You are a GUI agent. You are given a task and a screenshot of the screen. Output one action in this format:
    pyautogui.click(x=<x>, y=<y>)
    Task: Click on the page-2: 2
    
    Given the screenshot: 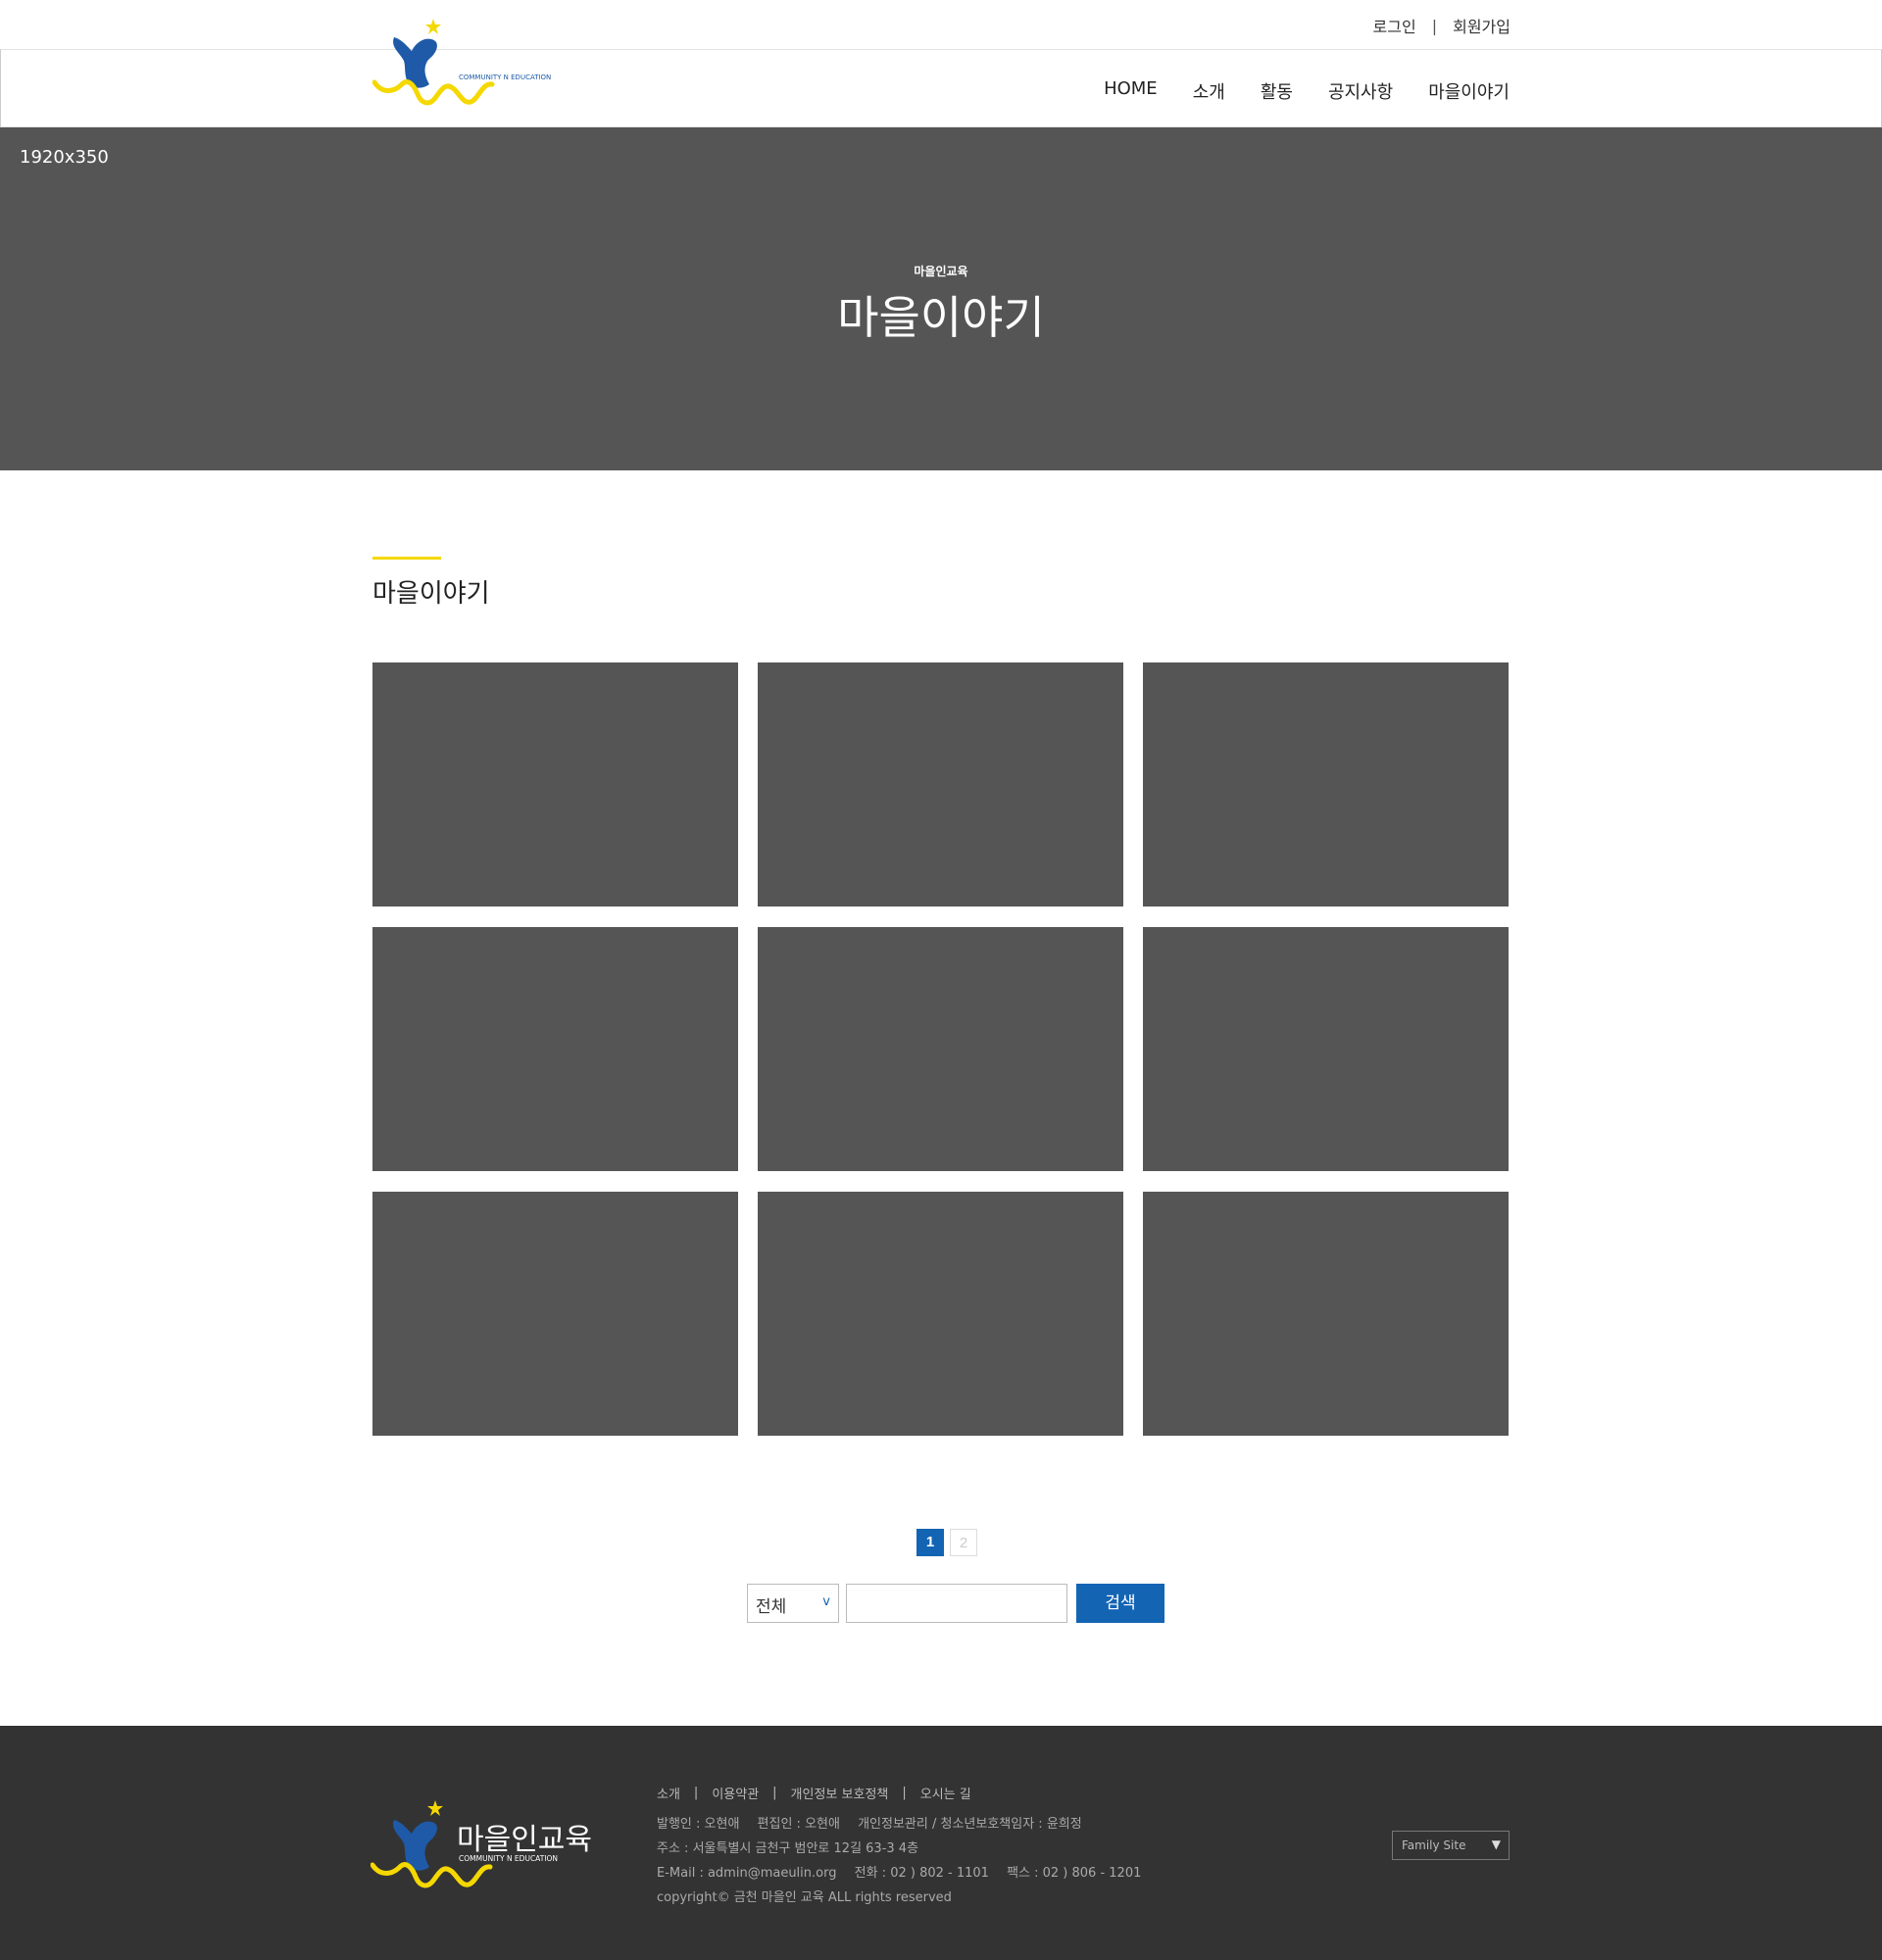 What is the action you would take?
    pyautogui.click(x=963, y=1542)
    